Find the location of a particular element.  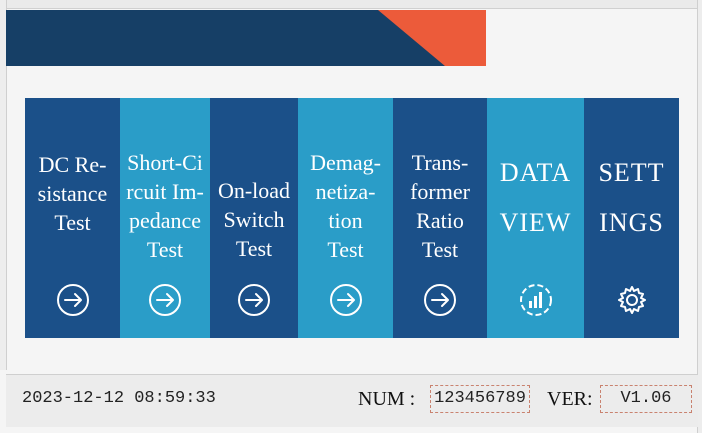

tile-short-circuit-impedance-test: Short-Ci rcuit Im- pedance Test is located at coordinates (165, 218).